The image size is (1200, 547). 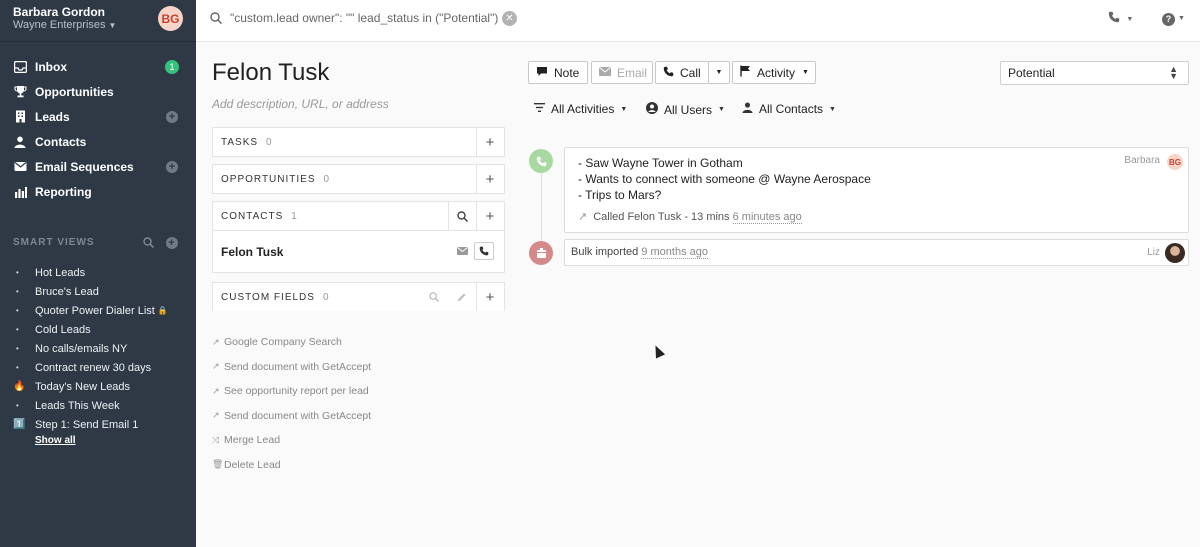 What do you see at coordinates (298, 415) in the screenshot?
I see `link-label: Send document with GetAccept` at bounding box center [298, 415].